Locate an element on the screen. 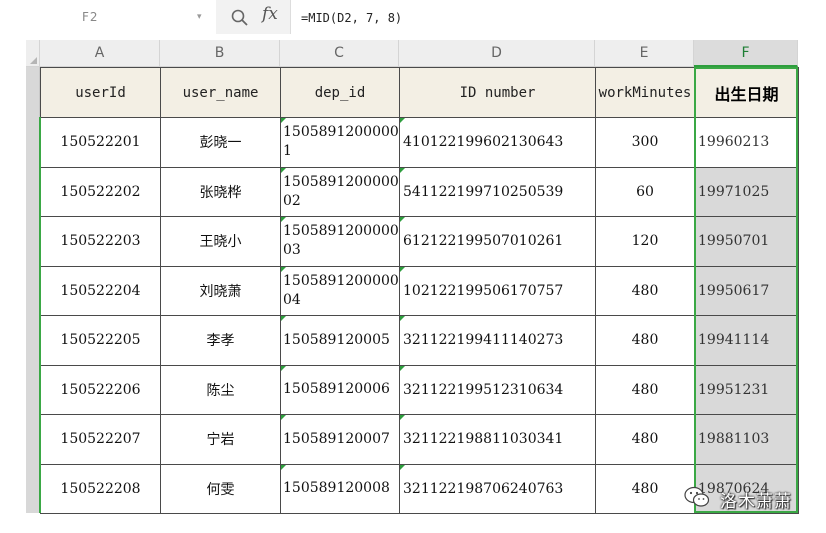 The image size is (826, 533). cell-id-number: 321122199512310634 is located at coordinates (497, 389).